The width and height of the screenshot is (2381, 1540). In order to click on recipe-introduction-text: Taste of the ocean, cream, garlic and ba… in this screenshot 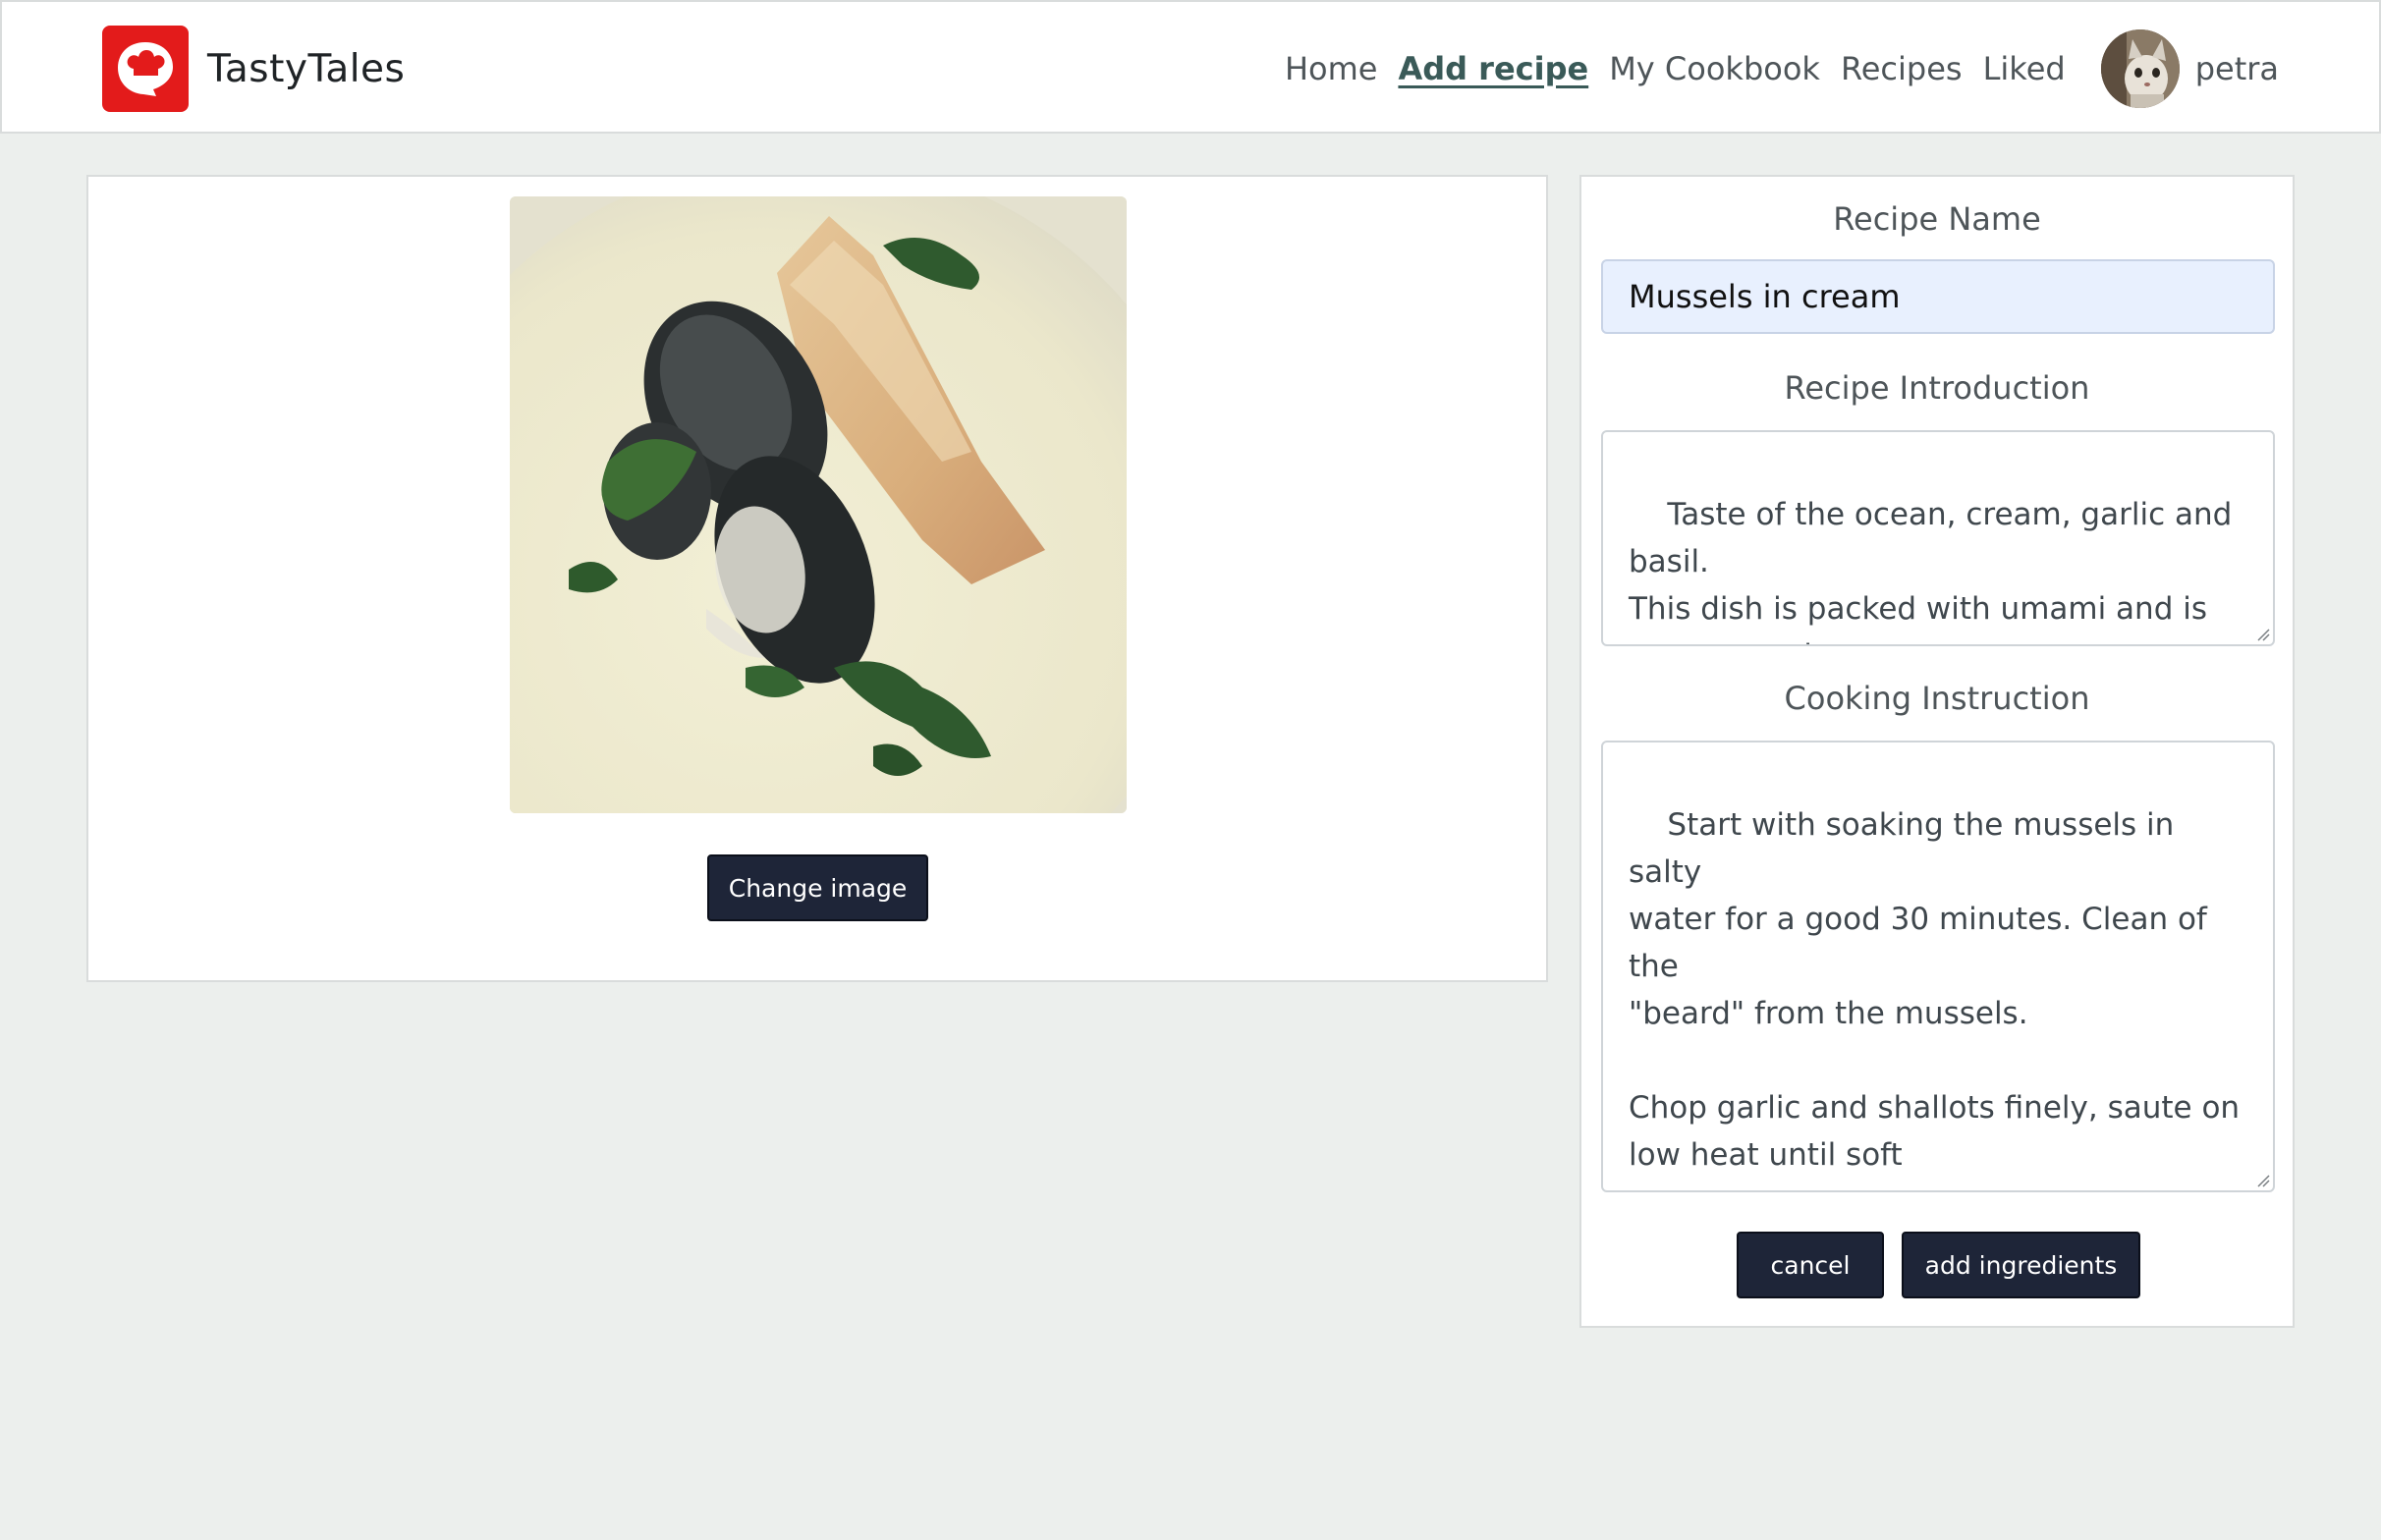, I will do `click(1931, 570)`.